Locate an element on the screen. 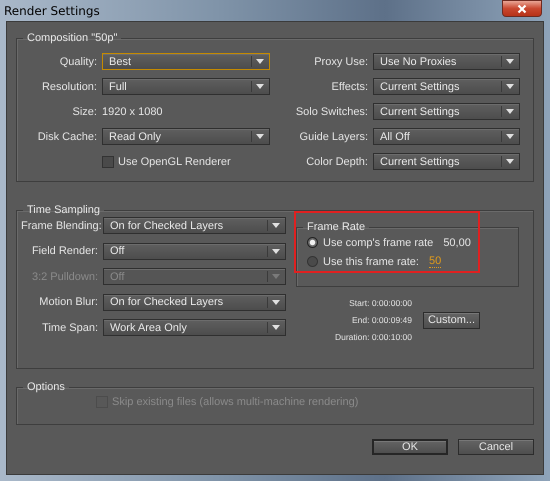 This screenshot has height=481, width=550. close-icon is located at coordinates (522, 9).